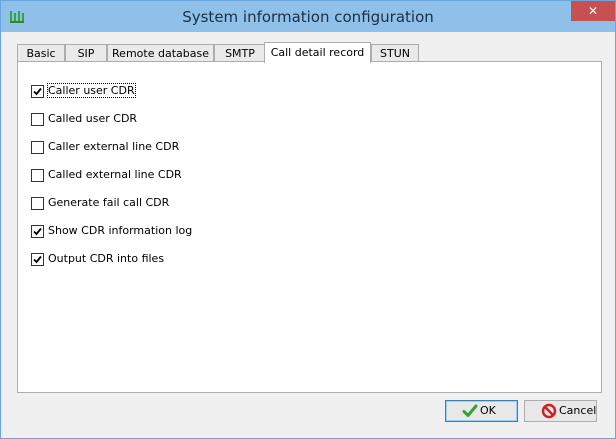 The height and width of the screenshot is (439, 616). Describe the element at coordinates (488, 410) in the screenshot. I see `ok-button-label: OK` at that location.